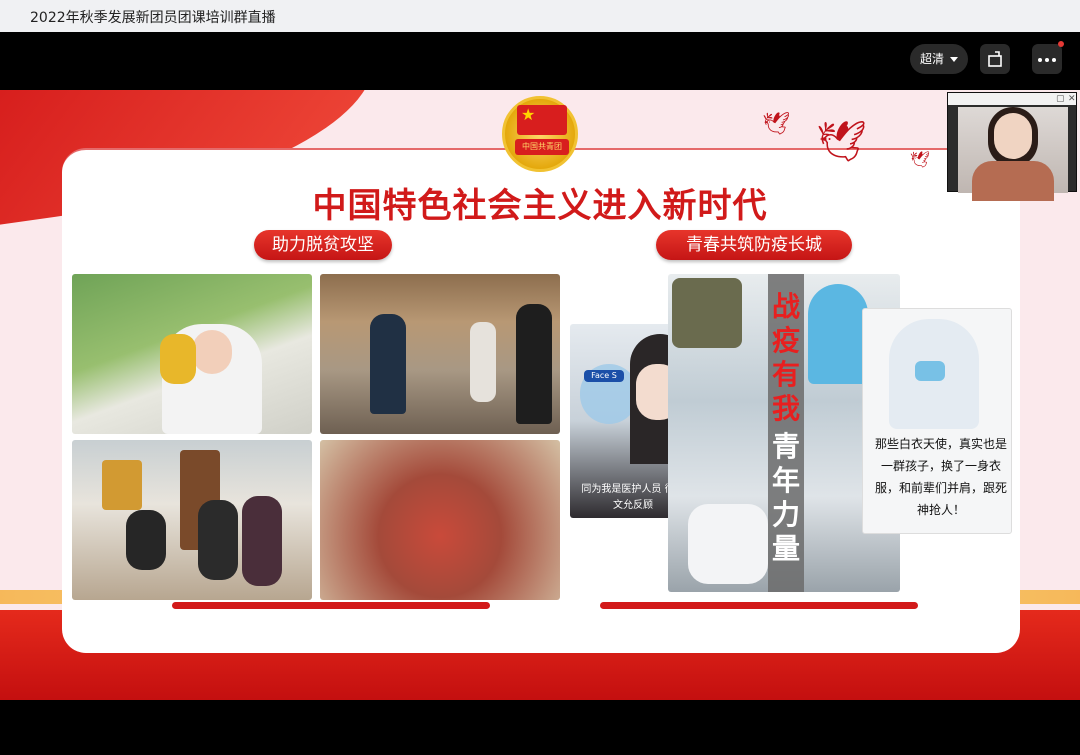 The height and width of the screenshot is (755, 1080). Describe the element at coordinates (1072, 99) in the screenshot. I see `close-icon: ✕` at that location.